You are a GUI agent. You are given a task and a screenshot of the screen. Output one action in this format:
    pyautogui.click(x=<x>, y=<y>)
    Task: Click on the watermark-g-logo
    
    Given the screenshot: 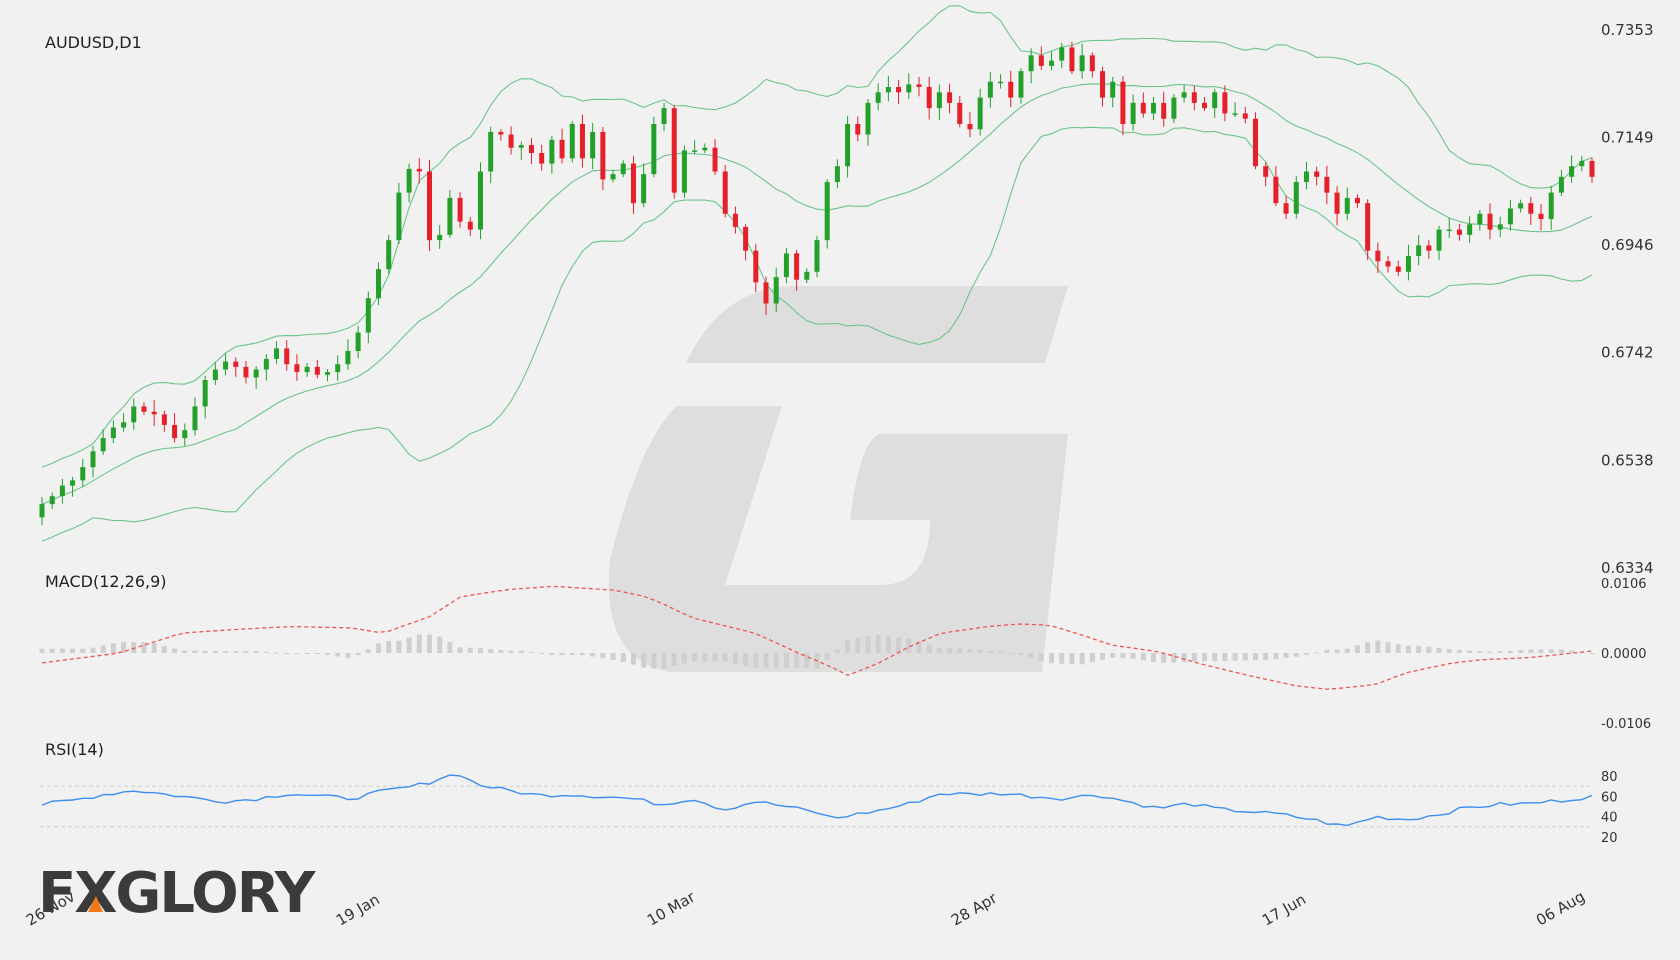 What is the action you would take?
    pyautogui.click(x=838, y=479)
    